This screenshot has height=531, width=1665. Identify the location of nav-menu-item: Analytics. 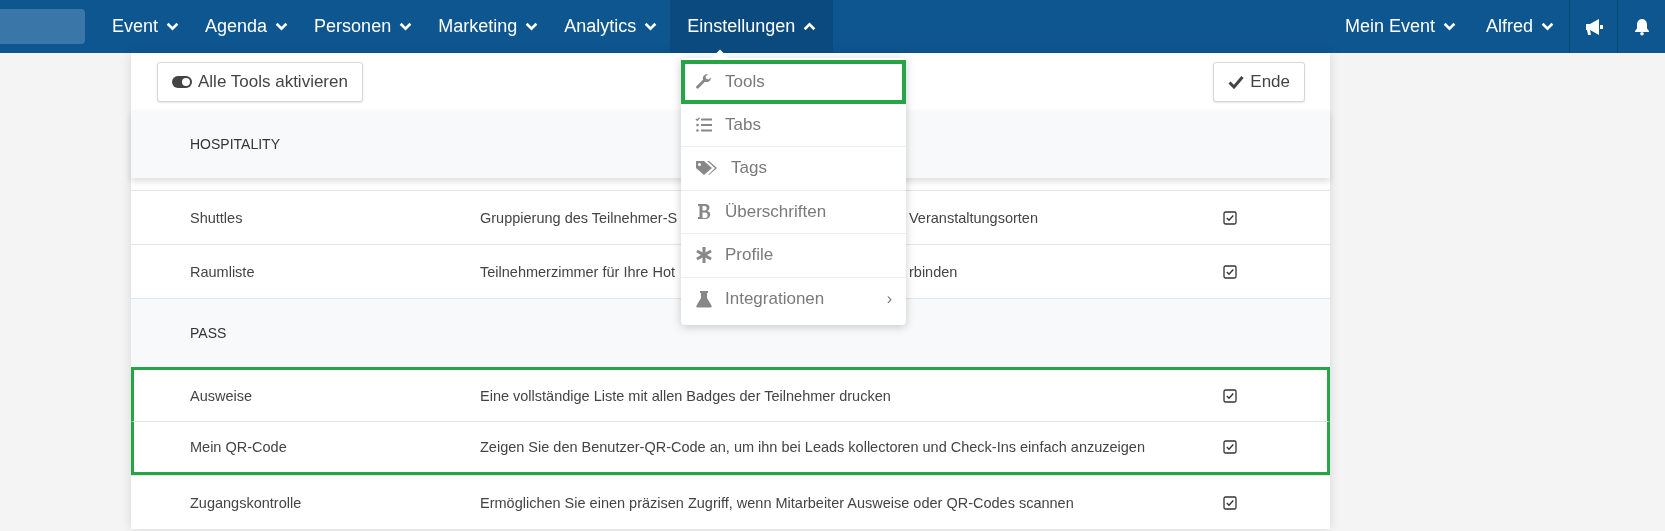
(611, 26).